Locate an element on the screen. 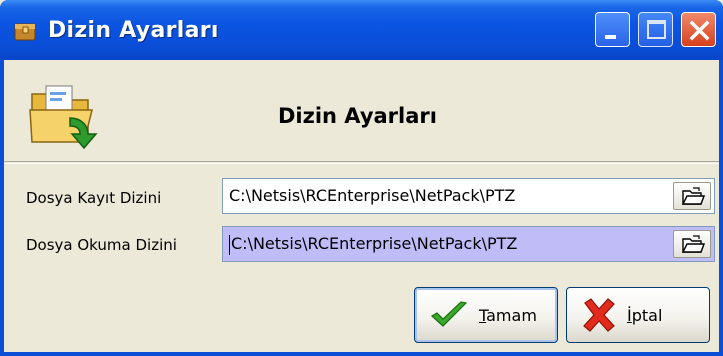 The image size is (723, 356). close-button is located at coordinates (698, 29).